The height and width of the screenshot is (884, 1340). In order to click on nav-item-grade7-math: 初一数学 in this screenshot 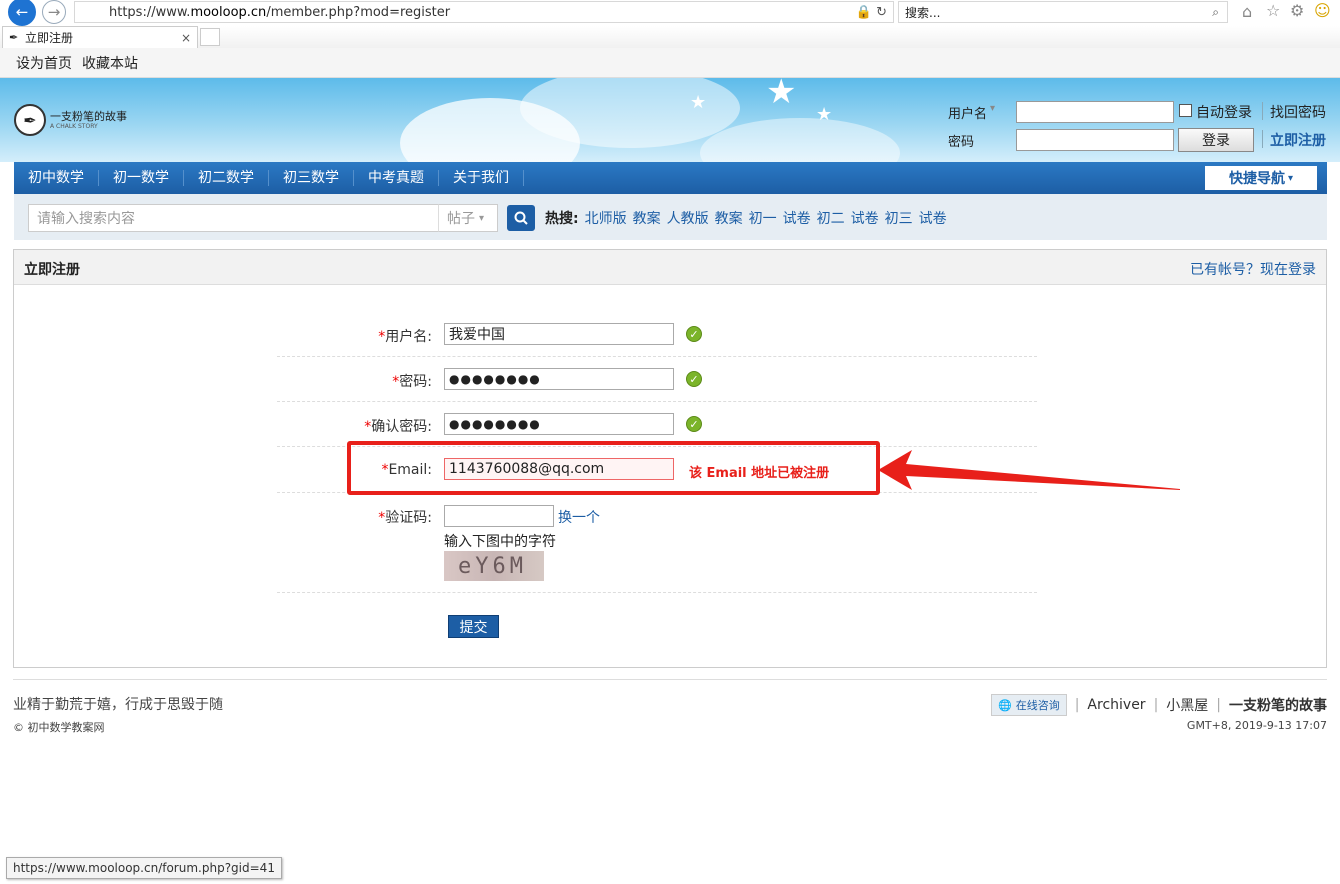, I will do `click(141, 178)`.